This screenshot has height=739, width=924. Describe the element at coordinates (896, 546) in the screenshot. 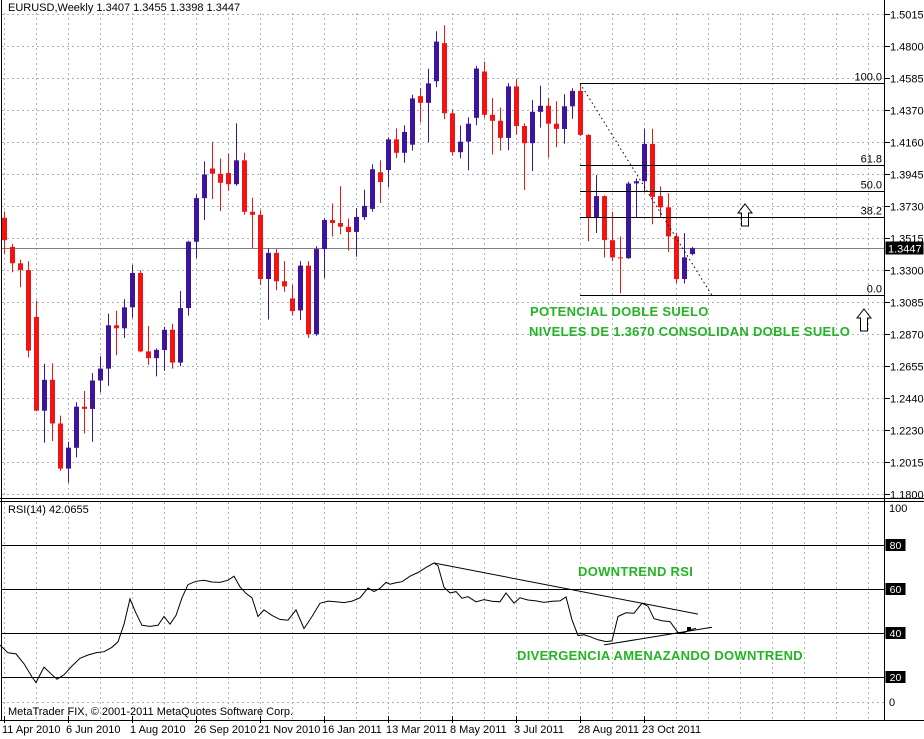

I see `rsi-level-badge-label: 80` at that location.